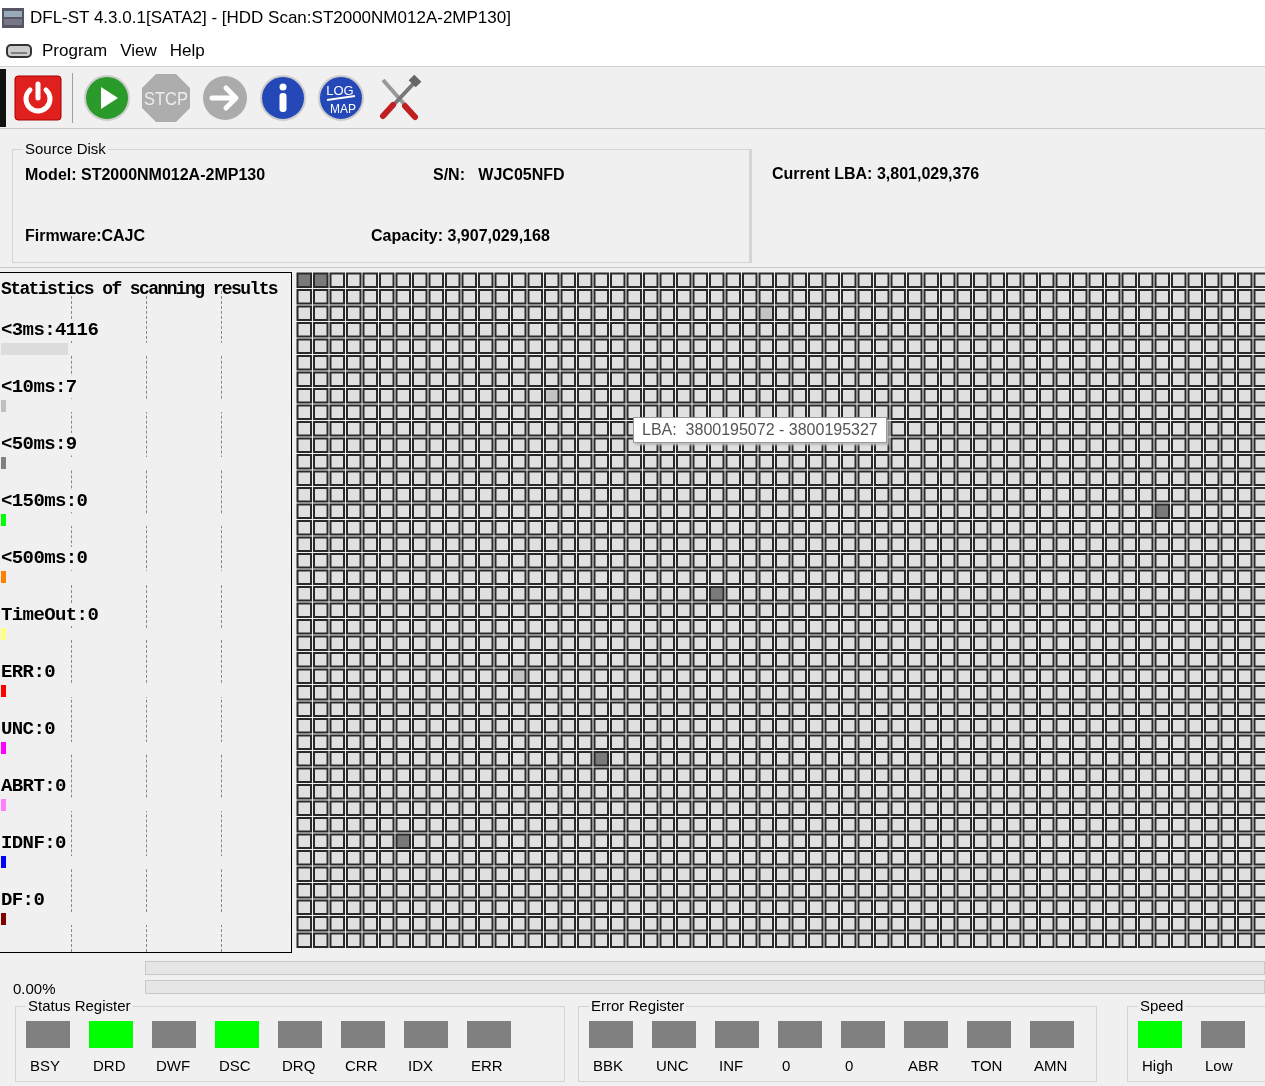 Image resolution: width=1265 pixels, height=1086 pixels. What do you see at coordinates (361, 1065) in the screenshot?
I see `indicator-label: CRR` at bounding box center [361, 1065].